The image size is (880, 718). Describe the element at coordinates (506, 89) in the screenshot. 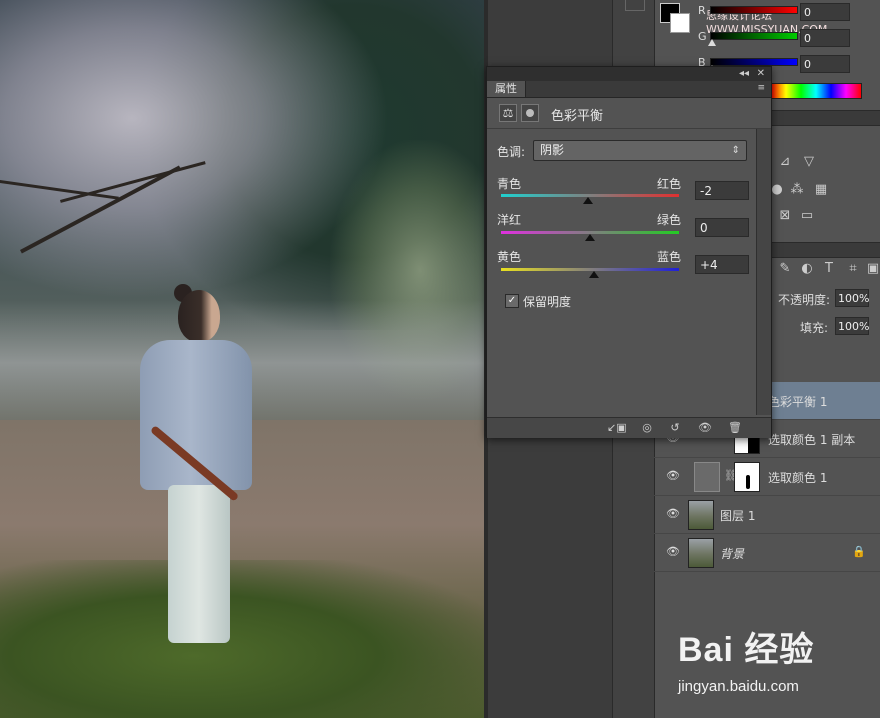

I see `tab-properties: 属性` at that location.